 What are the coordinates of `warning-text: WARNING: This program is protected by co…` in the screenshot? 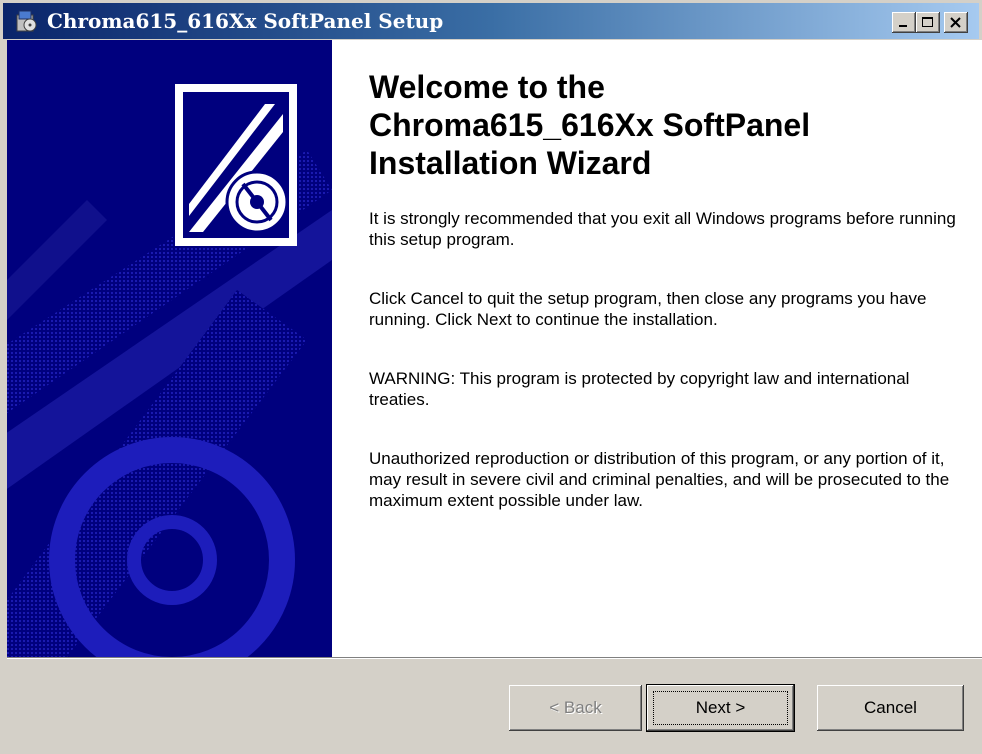 It's located at (639, 389).